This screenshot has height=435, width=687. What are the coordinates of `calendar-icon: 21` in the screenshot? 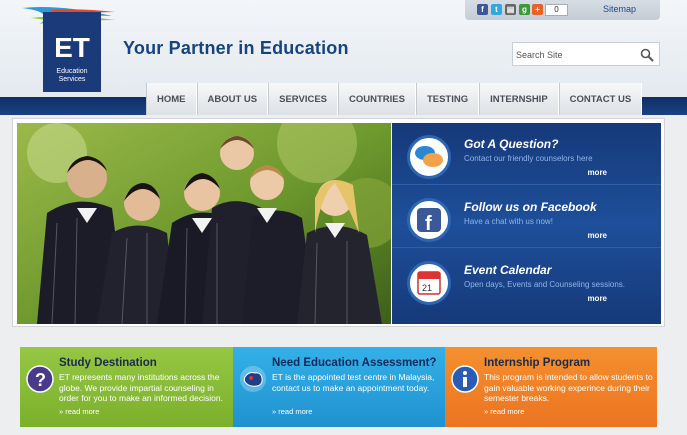 It's located at (429, 283).